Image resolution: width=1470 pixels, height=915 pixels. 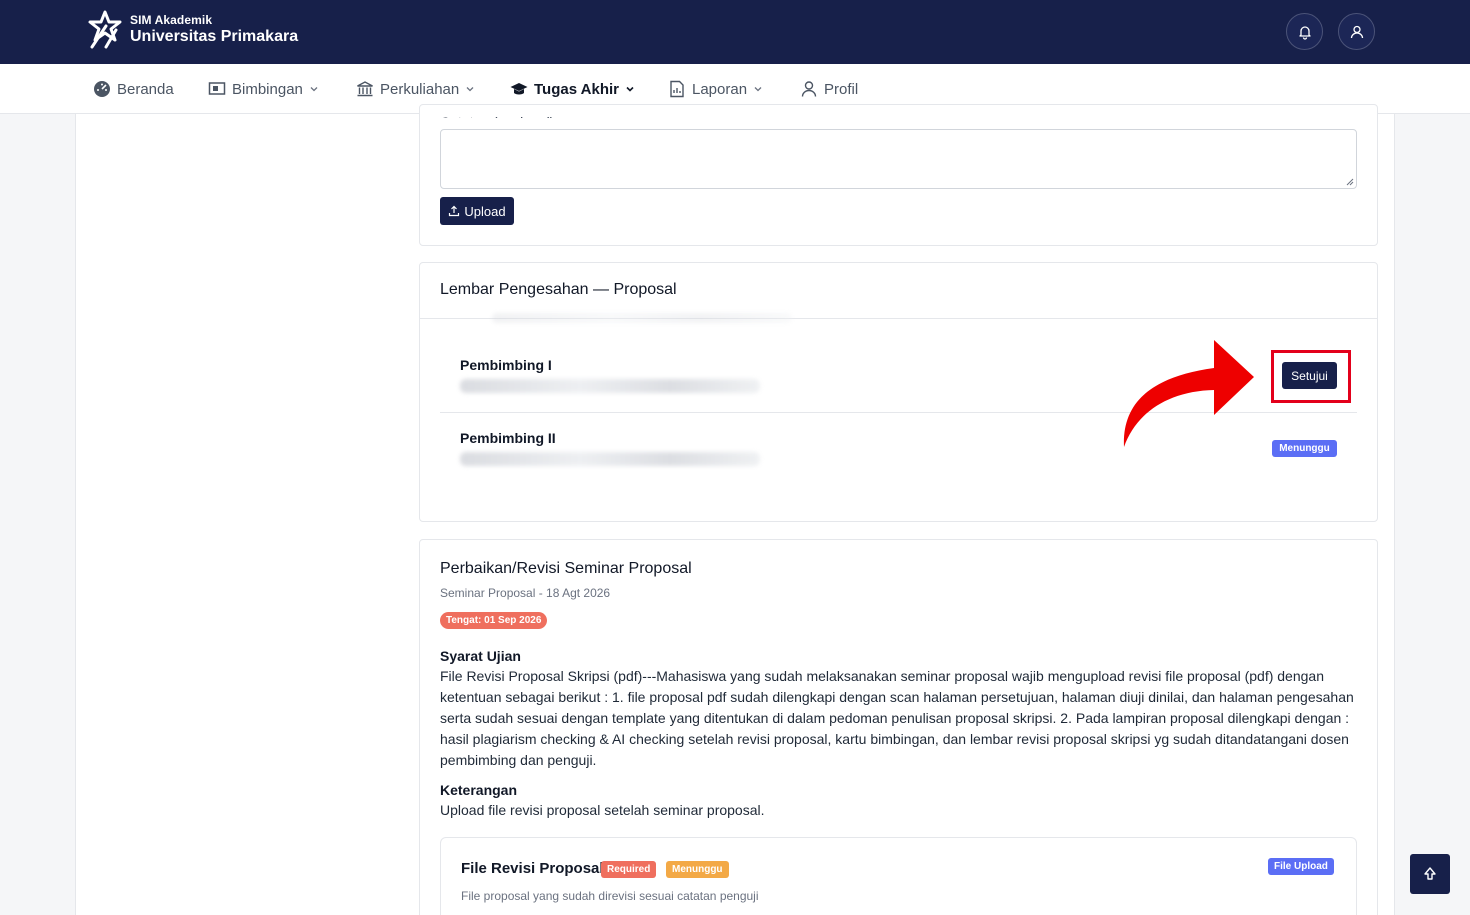 I want to click on nav-label: Bimbingan, so click(x=267, y=89).